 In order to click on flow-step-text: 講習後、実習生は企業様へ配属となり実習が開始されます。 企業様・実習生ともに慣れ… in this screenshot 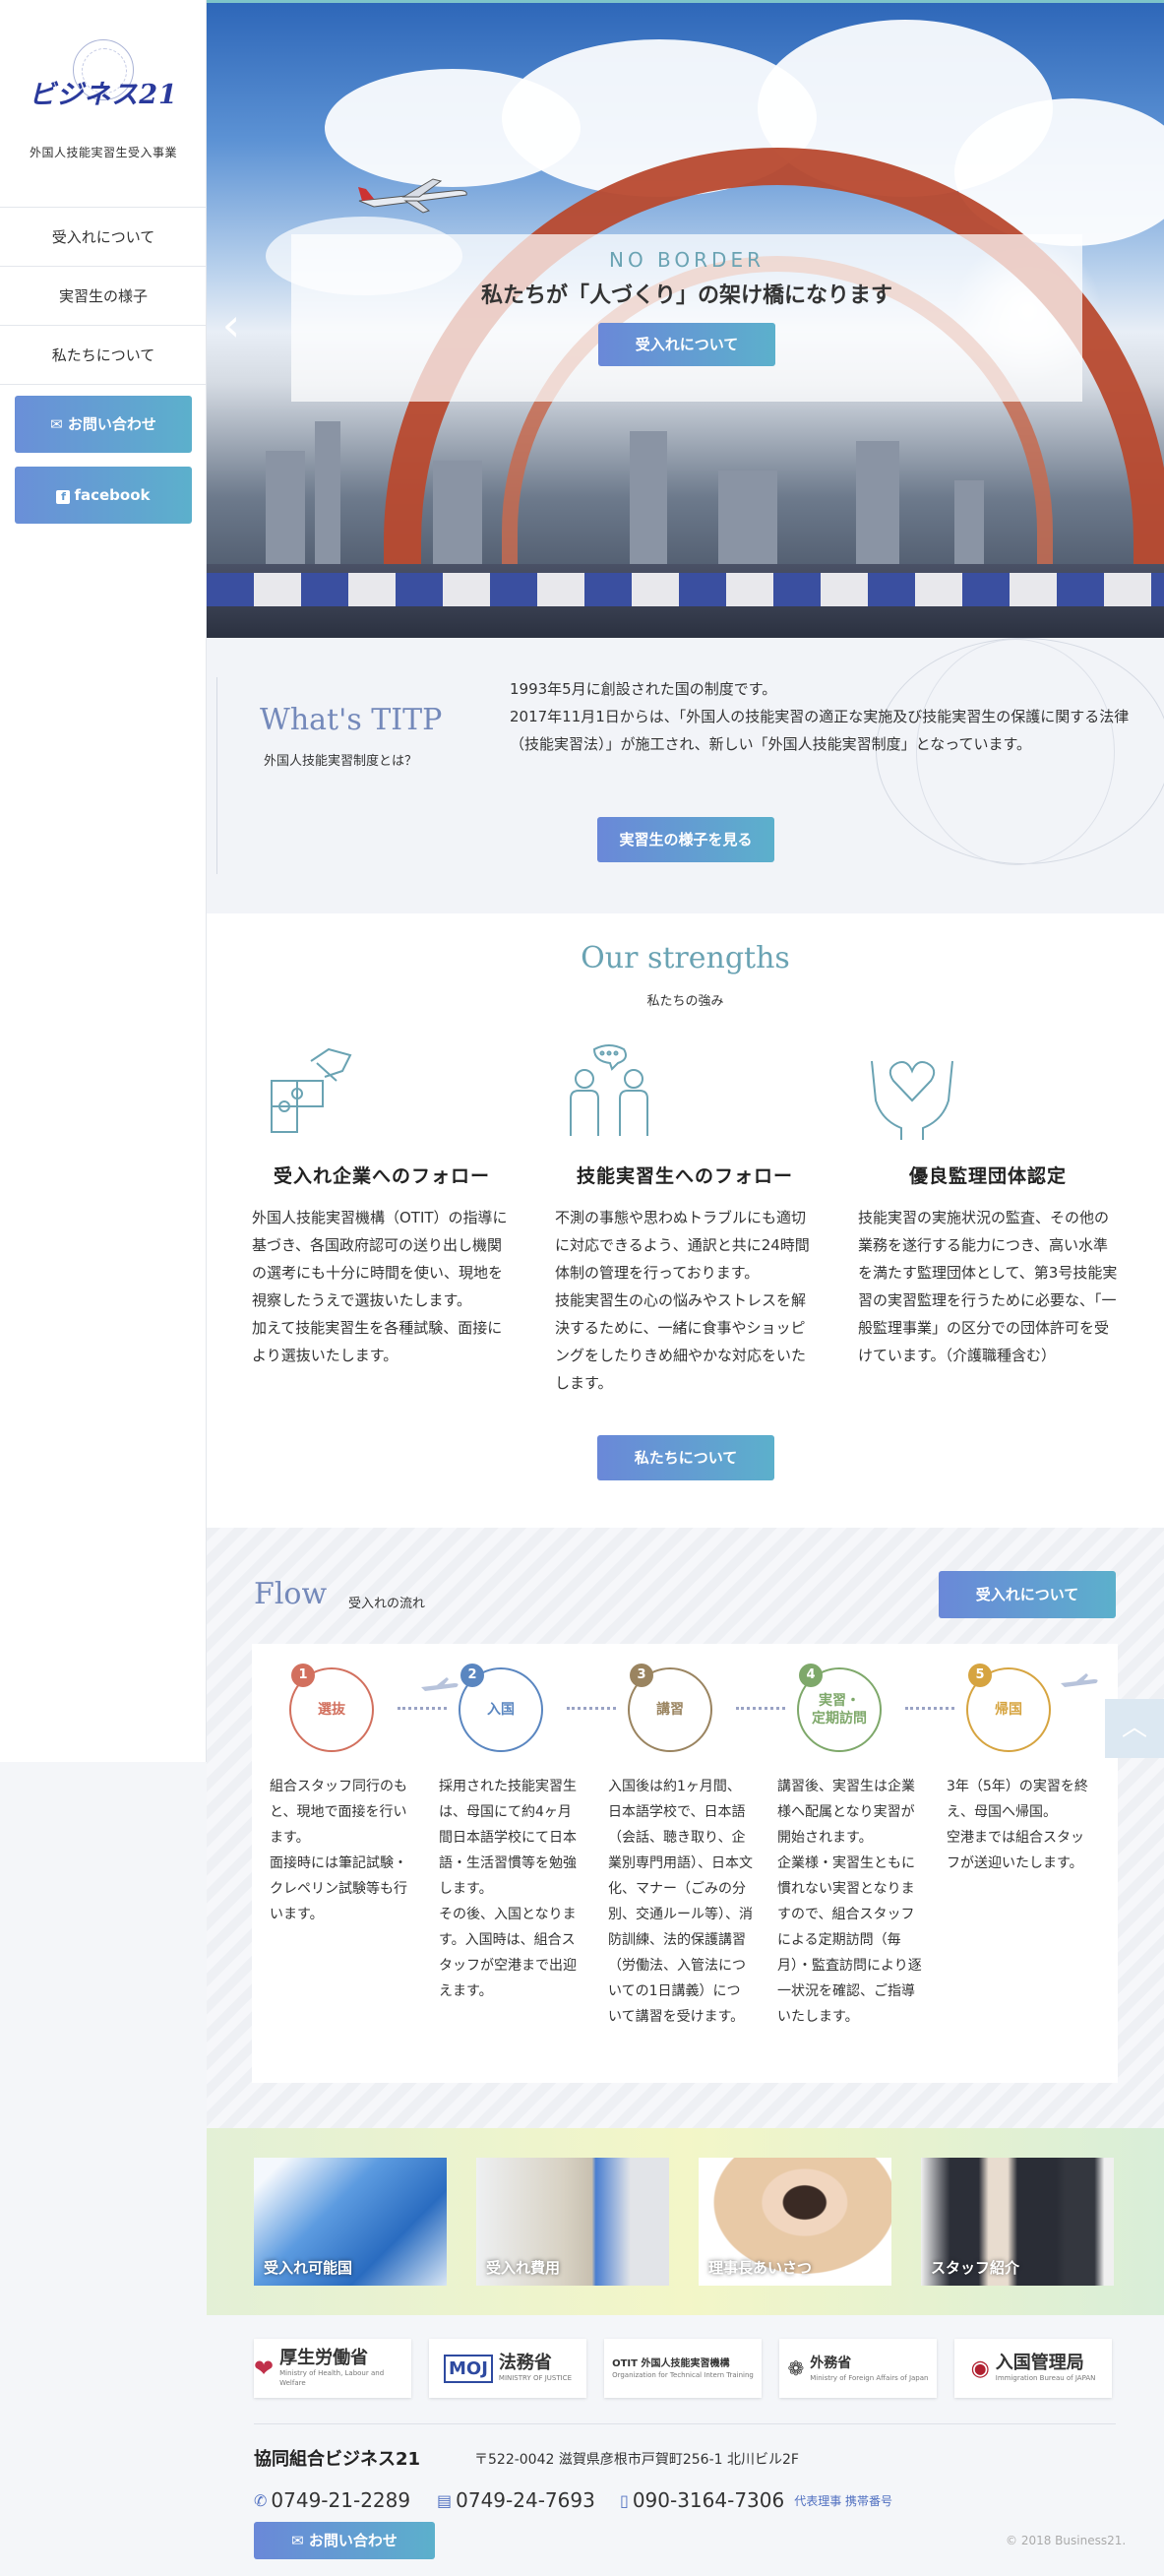, I will do `click(849, 1902)`.